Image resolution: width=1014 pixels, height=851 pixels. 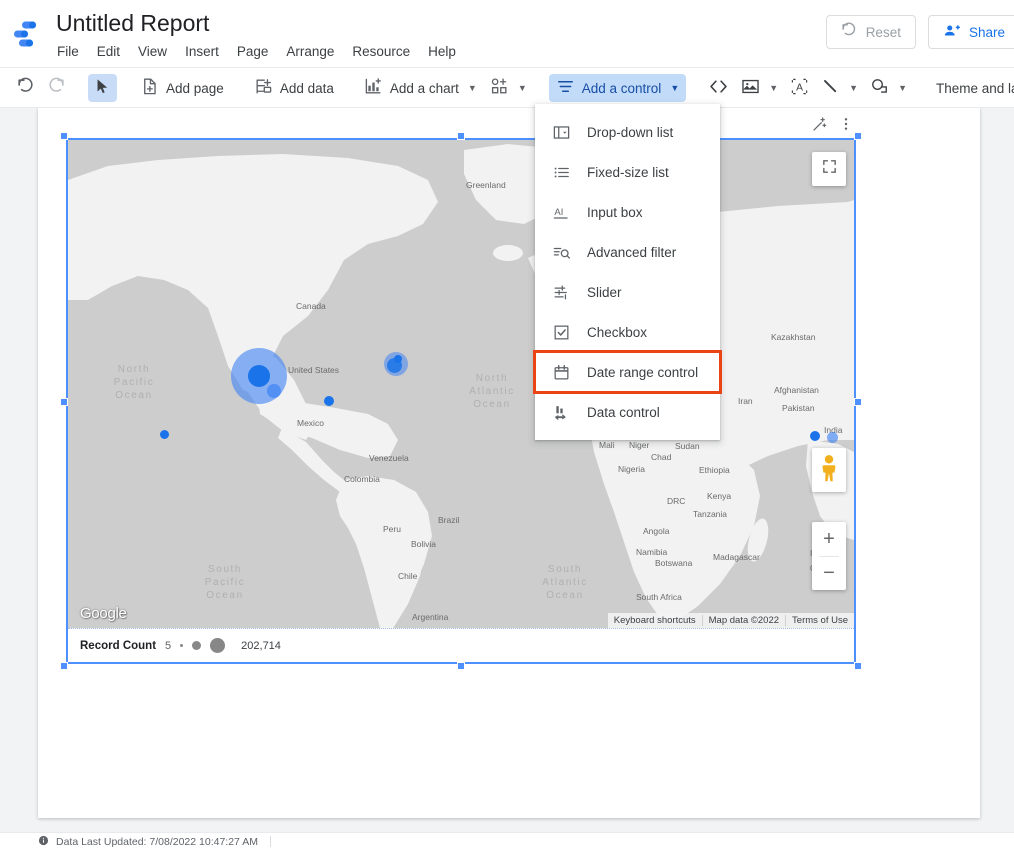 What do you see at coordinates (202, 51) in the screenshot?
I see `menu-insert: Insert` at bounding box center [202, 51].